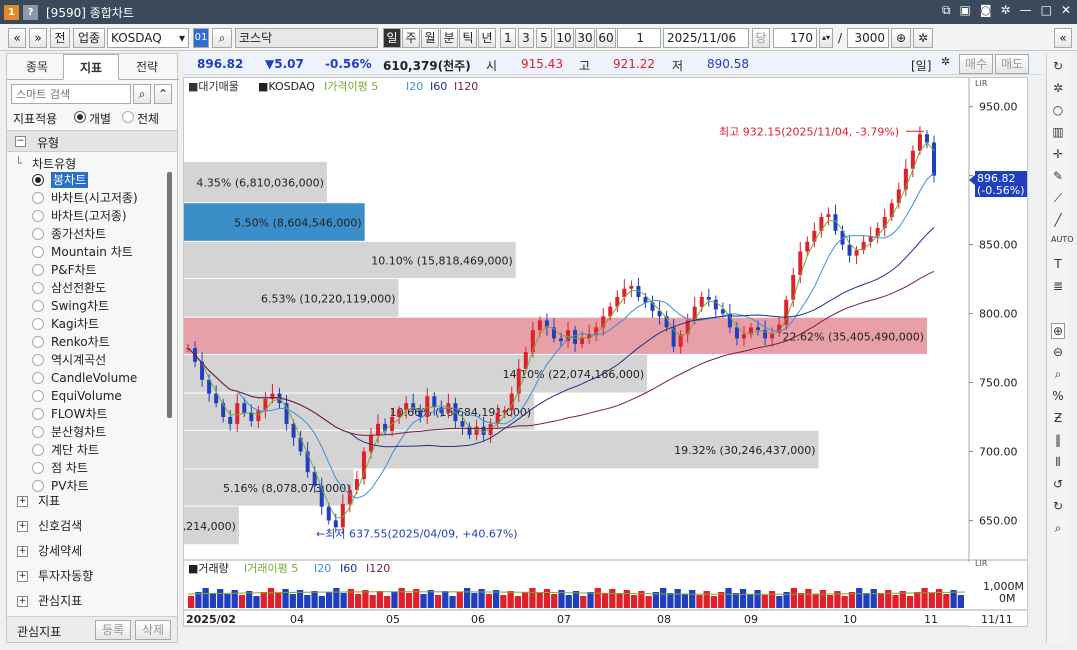 The width and height of the screenshot is (1077, 650). What do you see at coordinates (965, 10) in the screenshot?
I see `window-icon: ▣` at bounding box center [965, 10].